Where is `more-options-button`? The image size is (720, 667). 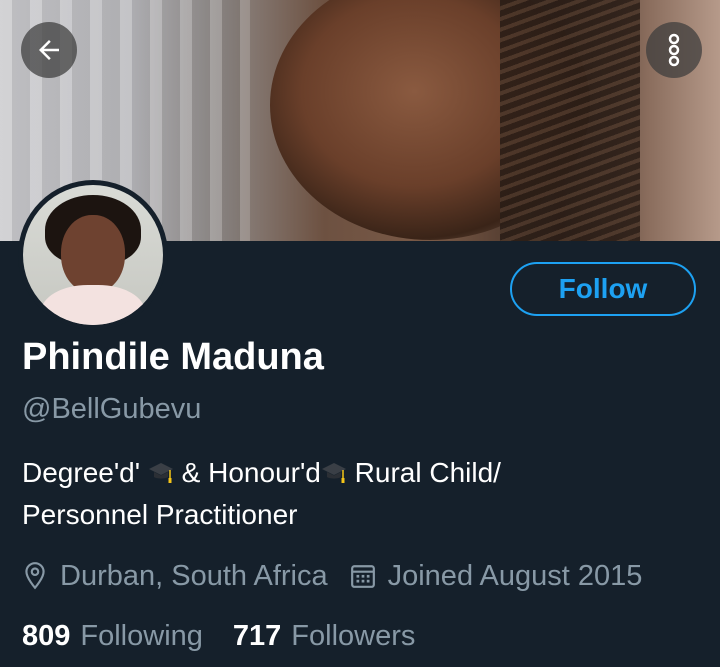 more-options-button is located at coordinates (674, 50).